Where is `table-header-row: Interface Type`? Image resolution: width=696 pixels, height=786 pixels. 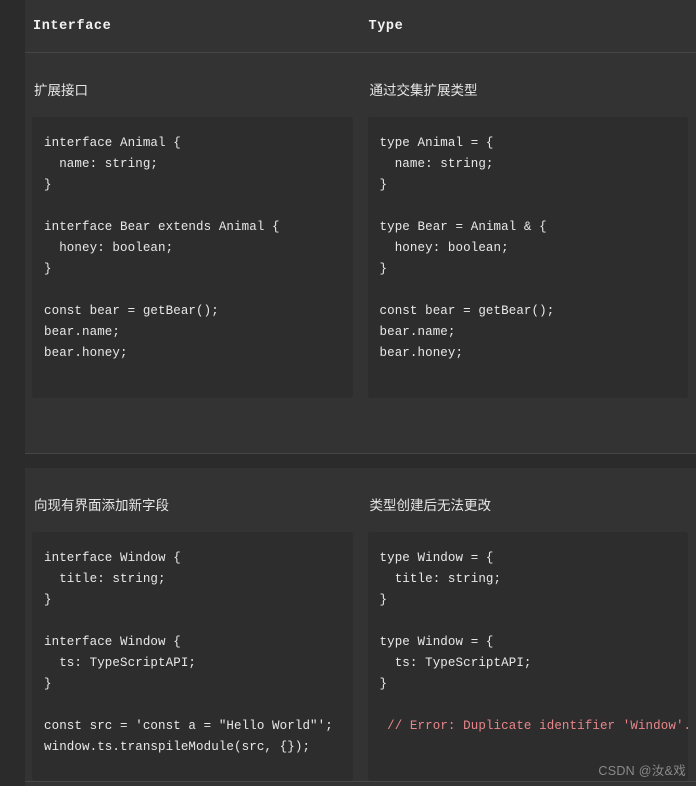 table-header-row: Interface Type is located at coordinates (360, 26).